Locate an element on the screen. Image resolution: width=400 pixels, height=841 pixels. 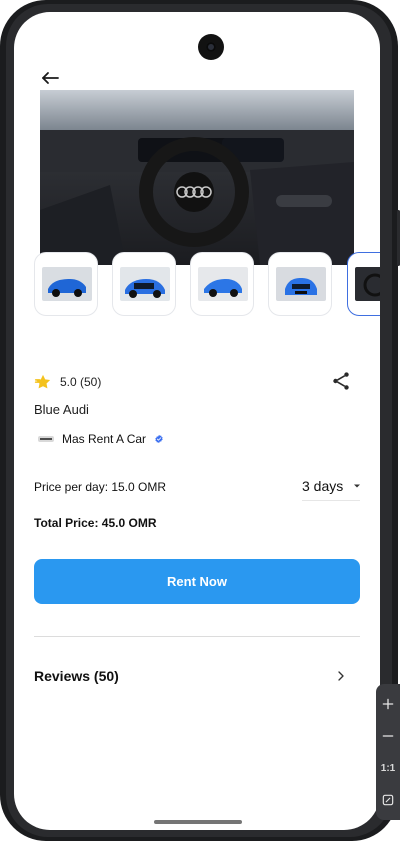
plus-icon is located at coordinates (388, 704).